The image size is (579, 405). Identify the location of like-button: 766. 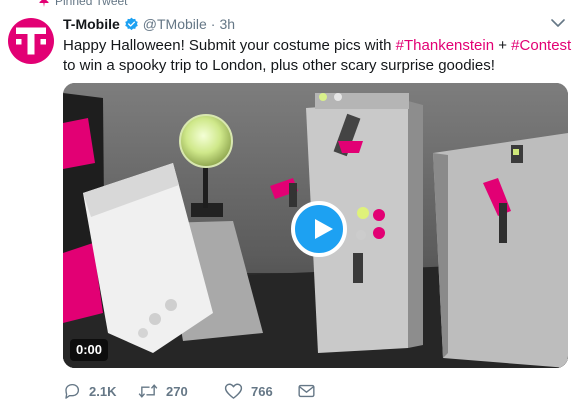
(264, 391).